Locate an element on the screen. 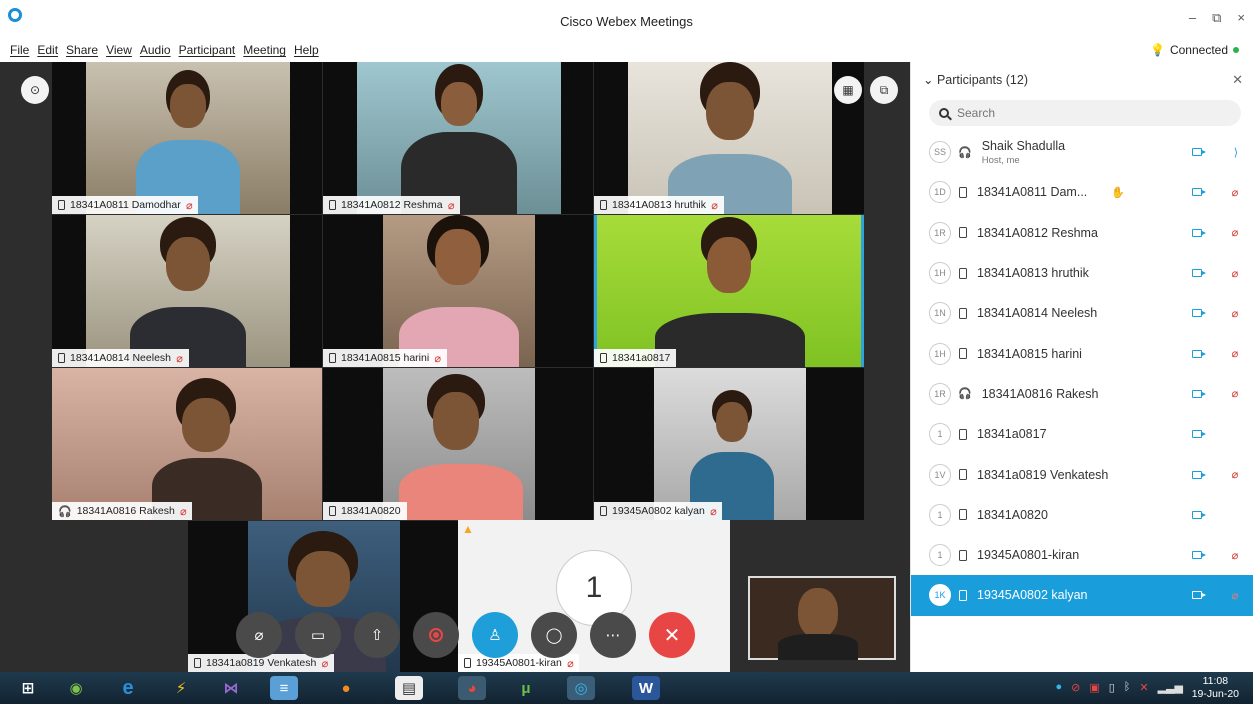  bluetooth-tray-icon: ᛒ is located at coordinates (1127, 687).